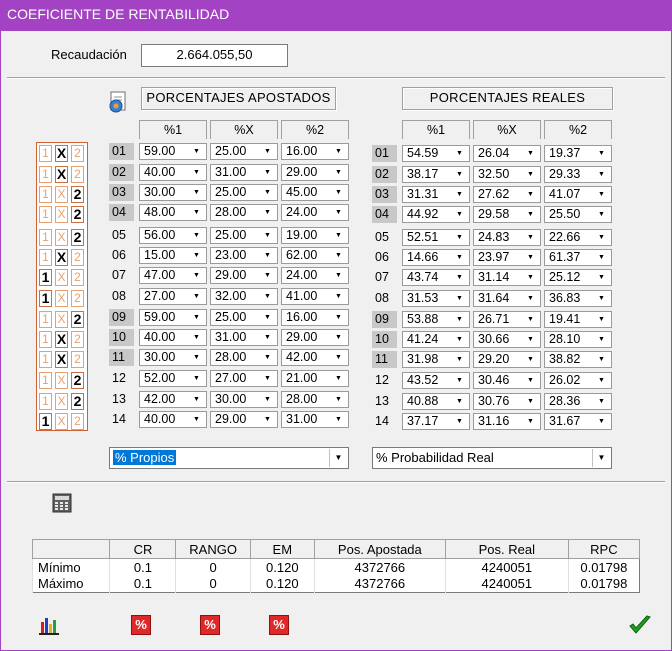 This screenshot has width=672, height=651. What do you see at coordinates (578, 401) in the screenshot?
I see `reales-cell: 28.36 ▼` at bounding box center [578, 401].